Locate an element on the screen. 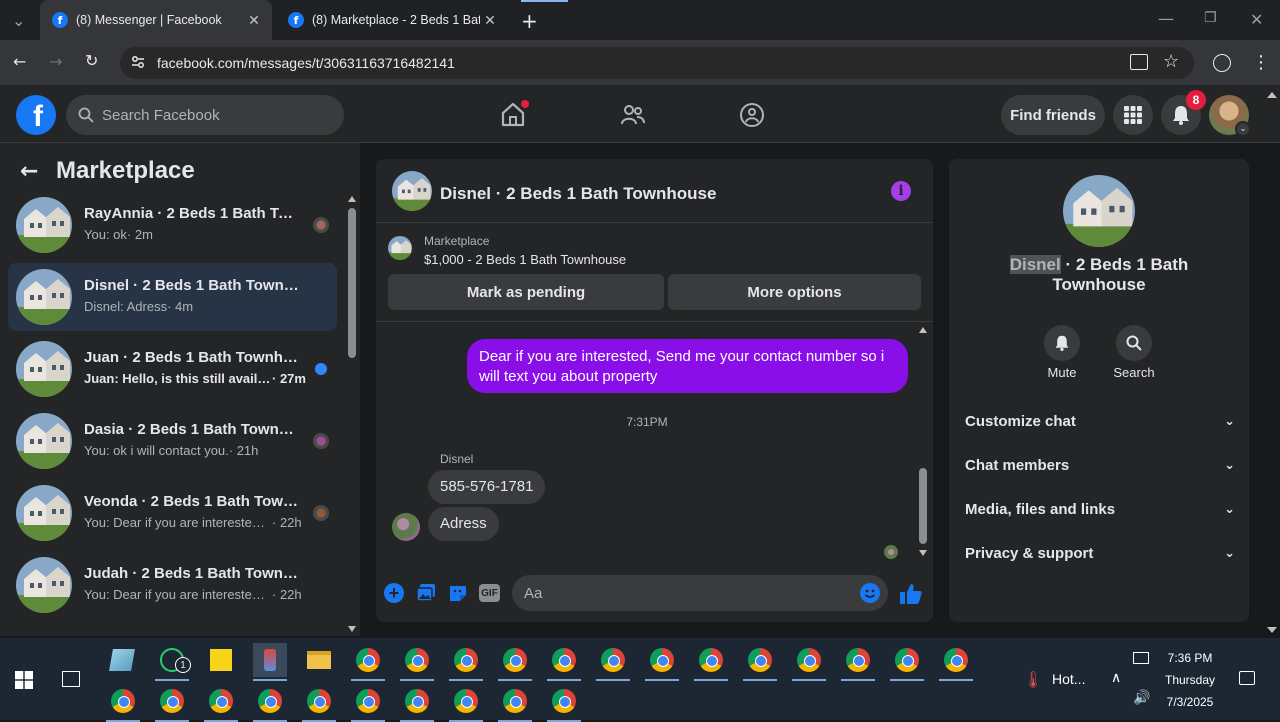  reload-icon: ↻ is located at coordinates (91, 60).